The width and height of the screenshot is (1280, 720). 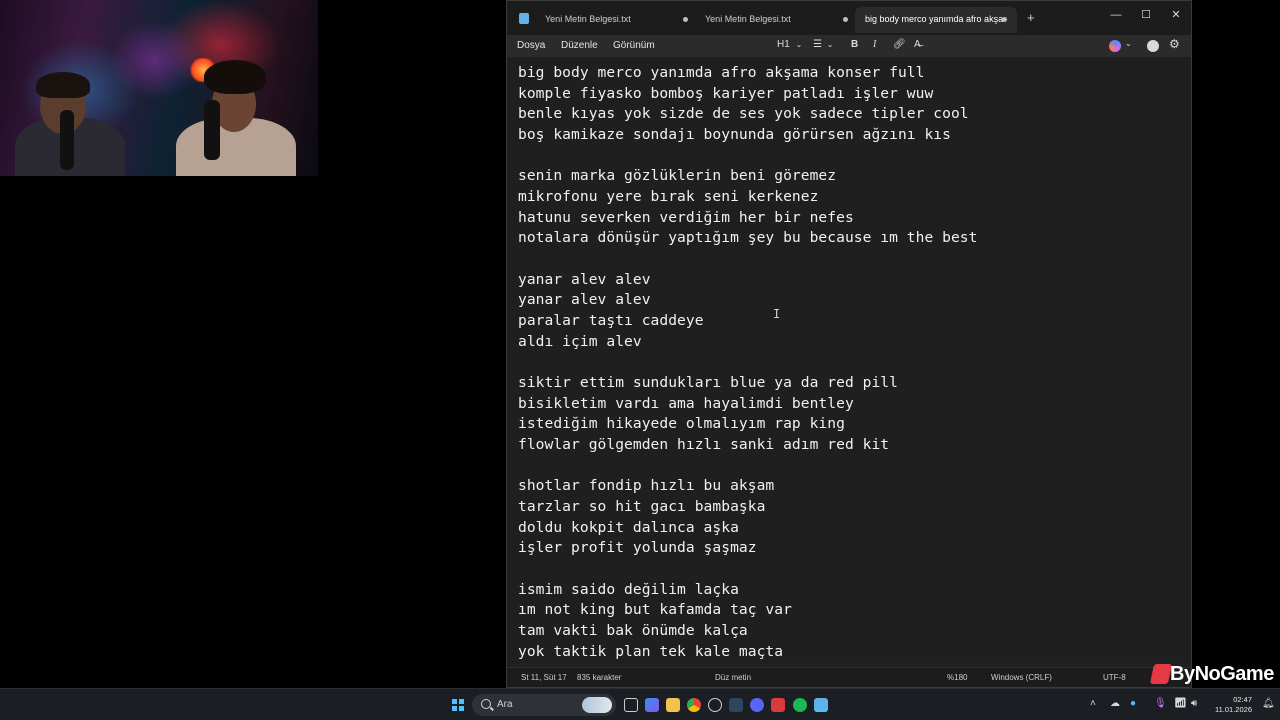 What do you see at coordinates (628, 589) in the screenshot?
I see `editor-line: ismim saido değilim laçka` at bounding box center [628, 589].